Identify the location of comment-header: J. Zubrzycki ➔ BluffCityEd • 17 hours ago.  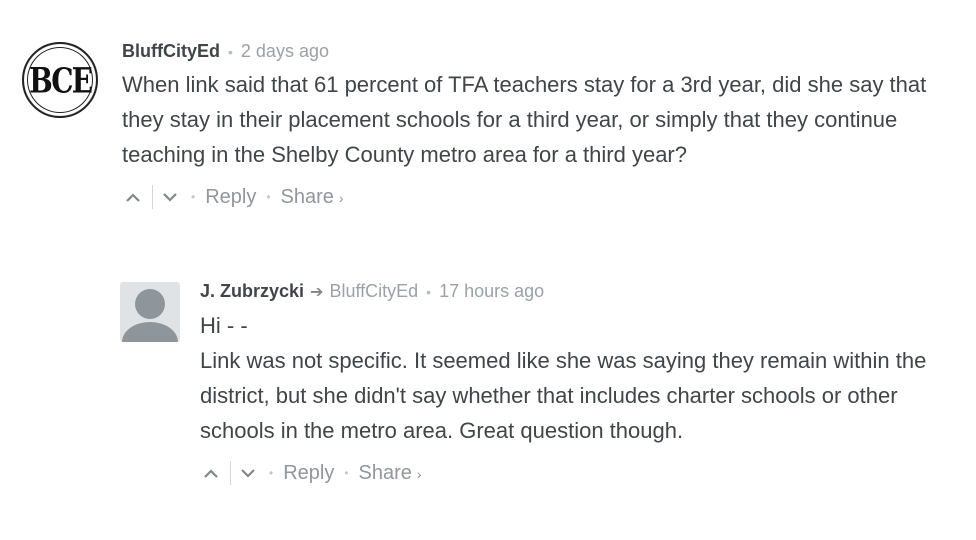
(575, 292).